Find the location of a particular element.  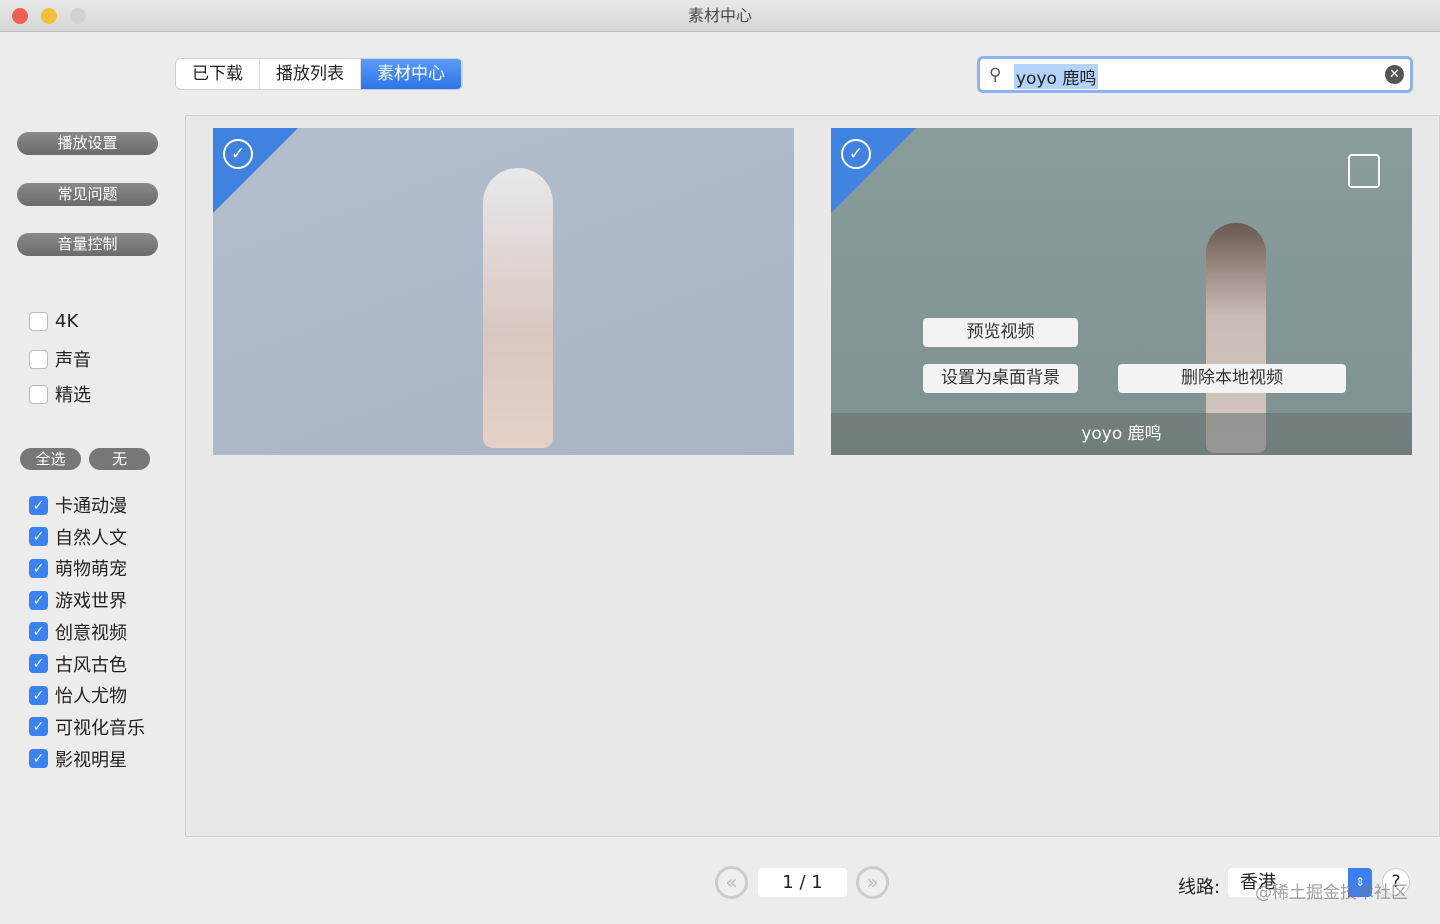

minimize-window-button is located at coordinates (49, 16).